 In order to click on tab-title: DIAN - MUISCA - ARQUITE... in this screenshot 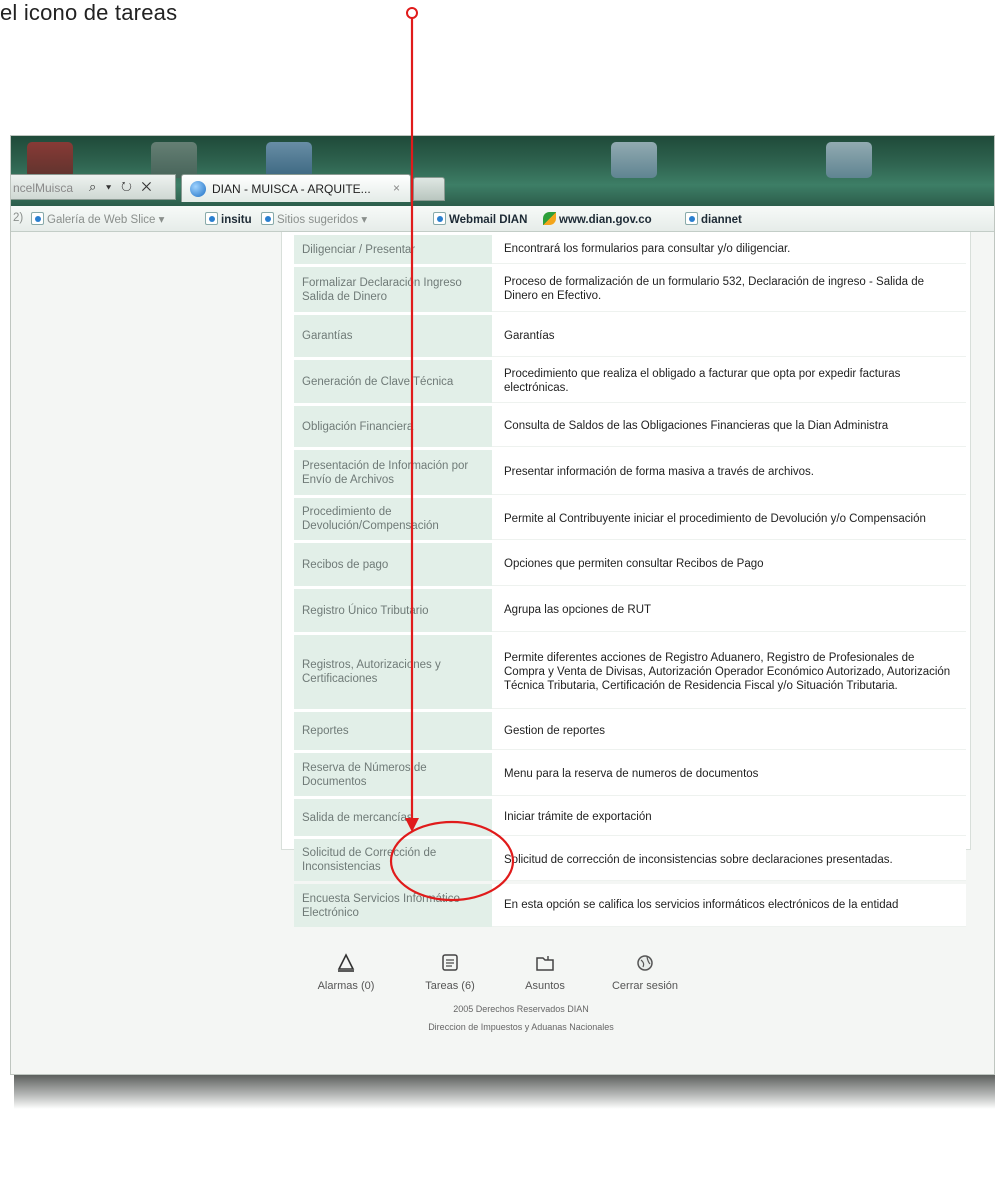, I will do `click(291, 189)`.